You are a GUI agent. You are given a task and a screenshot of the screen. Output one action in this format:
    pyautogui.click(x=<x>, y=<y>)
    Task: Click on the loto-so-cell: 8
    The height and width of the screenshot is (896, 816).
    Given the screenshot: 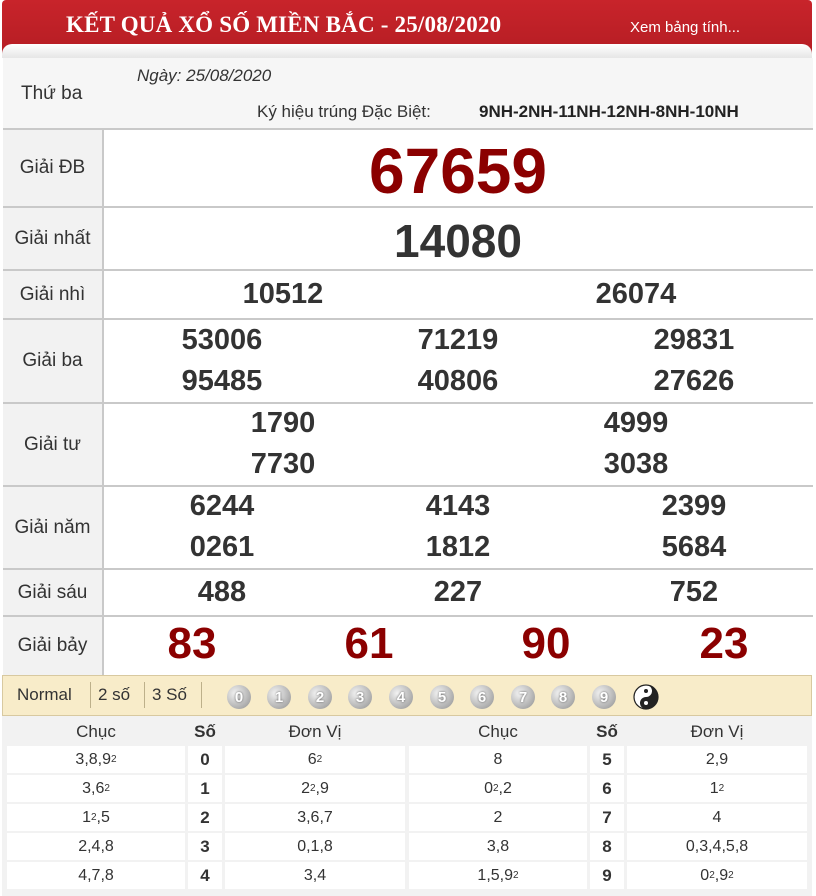 What is the action you would take?
    pyautogui.click(x=607, y=846)
    